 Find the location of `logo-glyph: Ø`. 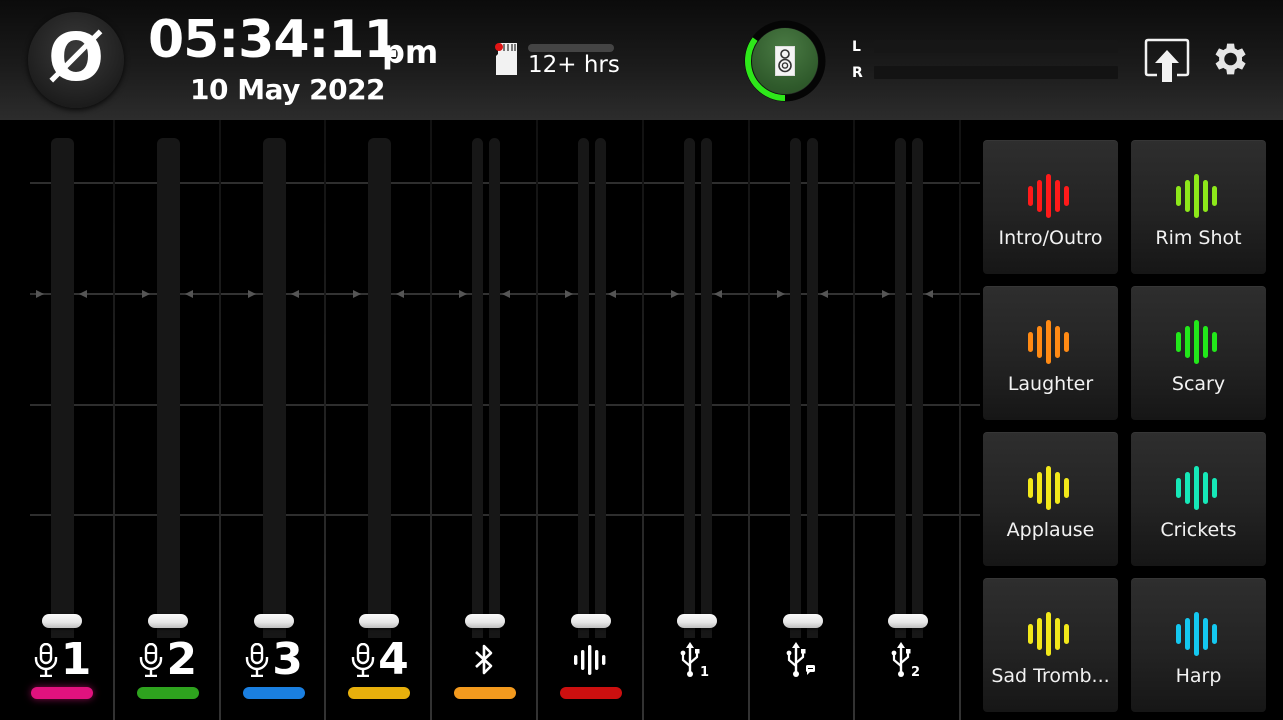

logo-glyph: Ø is located at coordinates (76, 57).